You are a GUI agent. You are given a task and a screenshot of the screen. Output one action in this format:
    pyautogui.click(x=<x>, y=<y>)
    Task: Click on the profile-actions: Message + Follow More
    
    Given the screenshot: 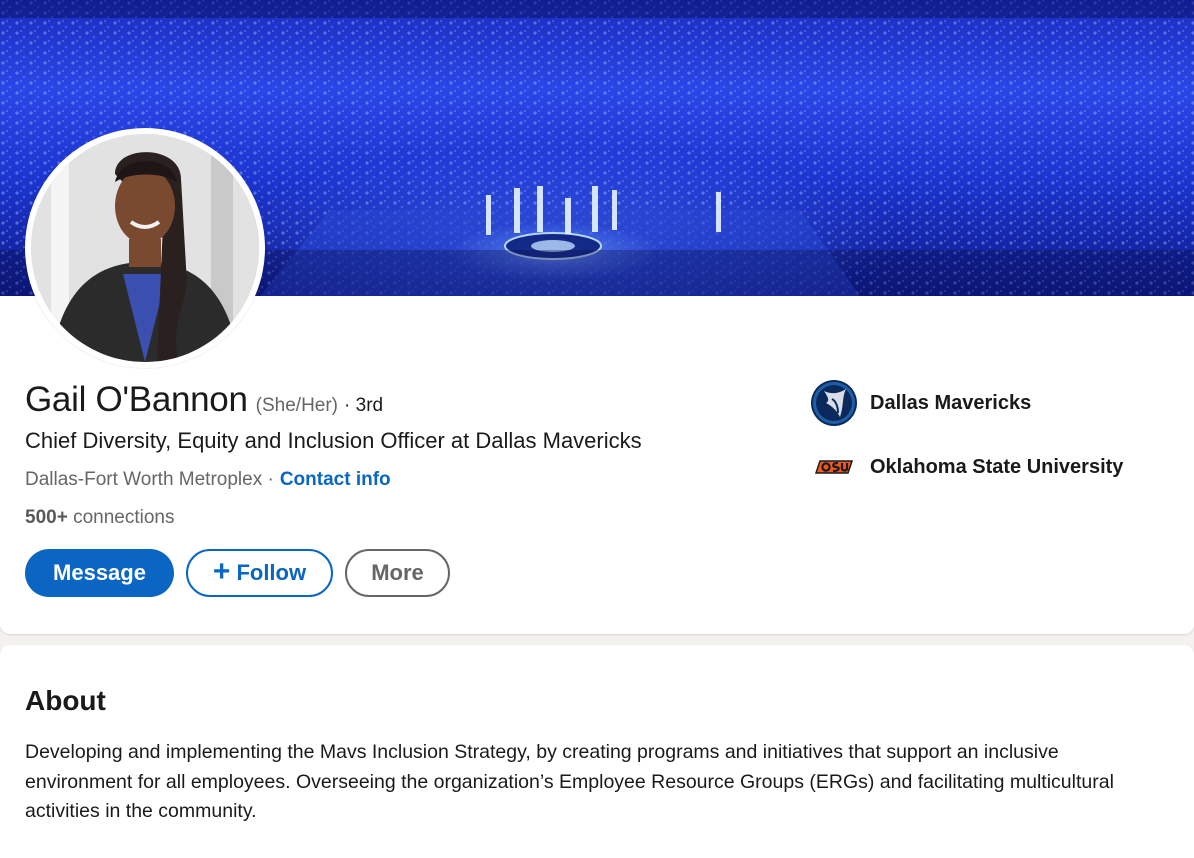 What is the action you would take?
    pyautogui.click(x=237, y=573)
    